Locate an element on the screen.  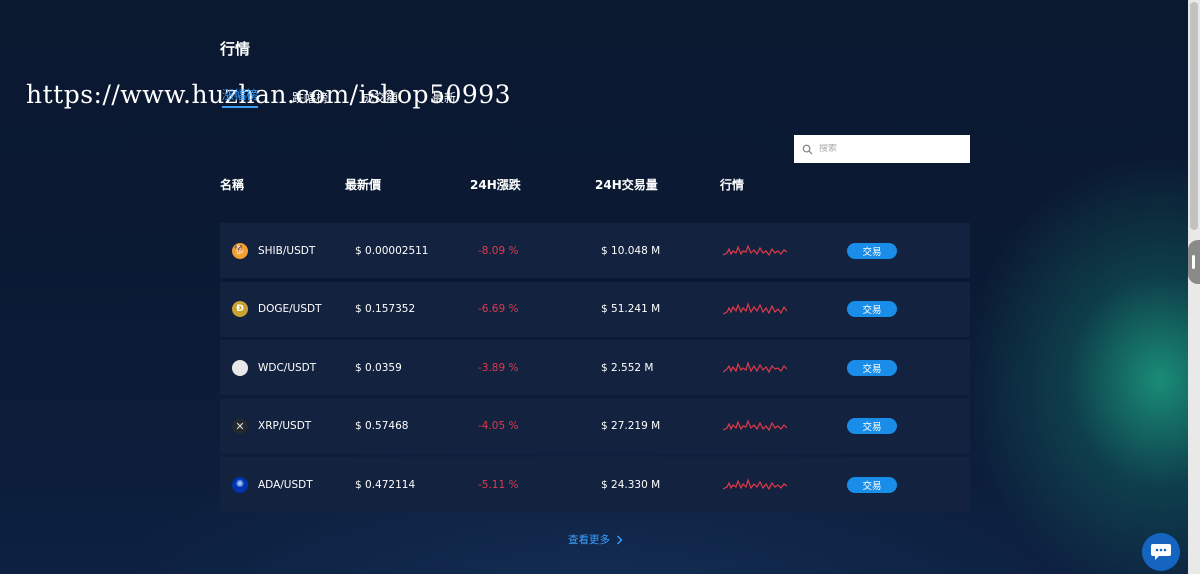
tab-turnover: 成交額 is located at coordinates (380, 97).